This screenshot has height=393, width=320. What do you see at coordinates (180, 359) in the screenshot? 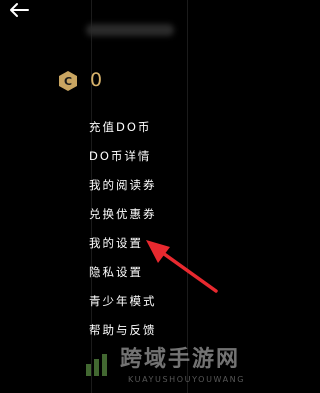
I see `watermark-title: 跨域手游网` at bounding box center [180, 359].